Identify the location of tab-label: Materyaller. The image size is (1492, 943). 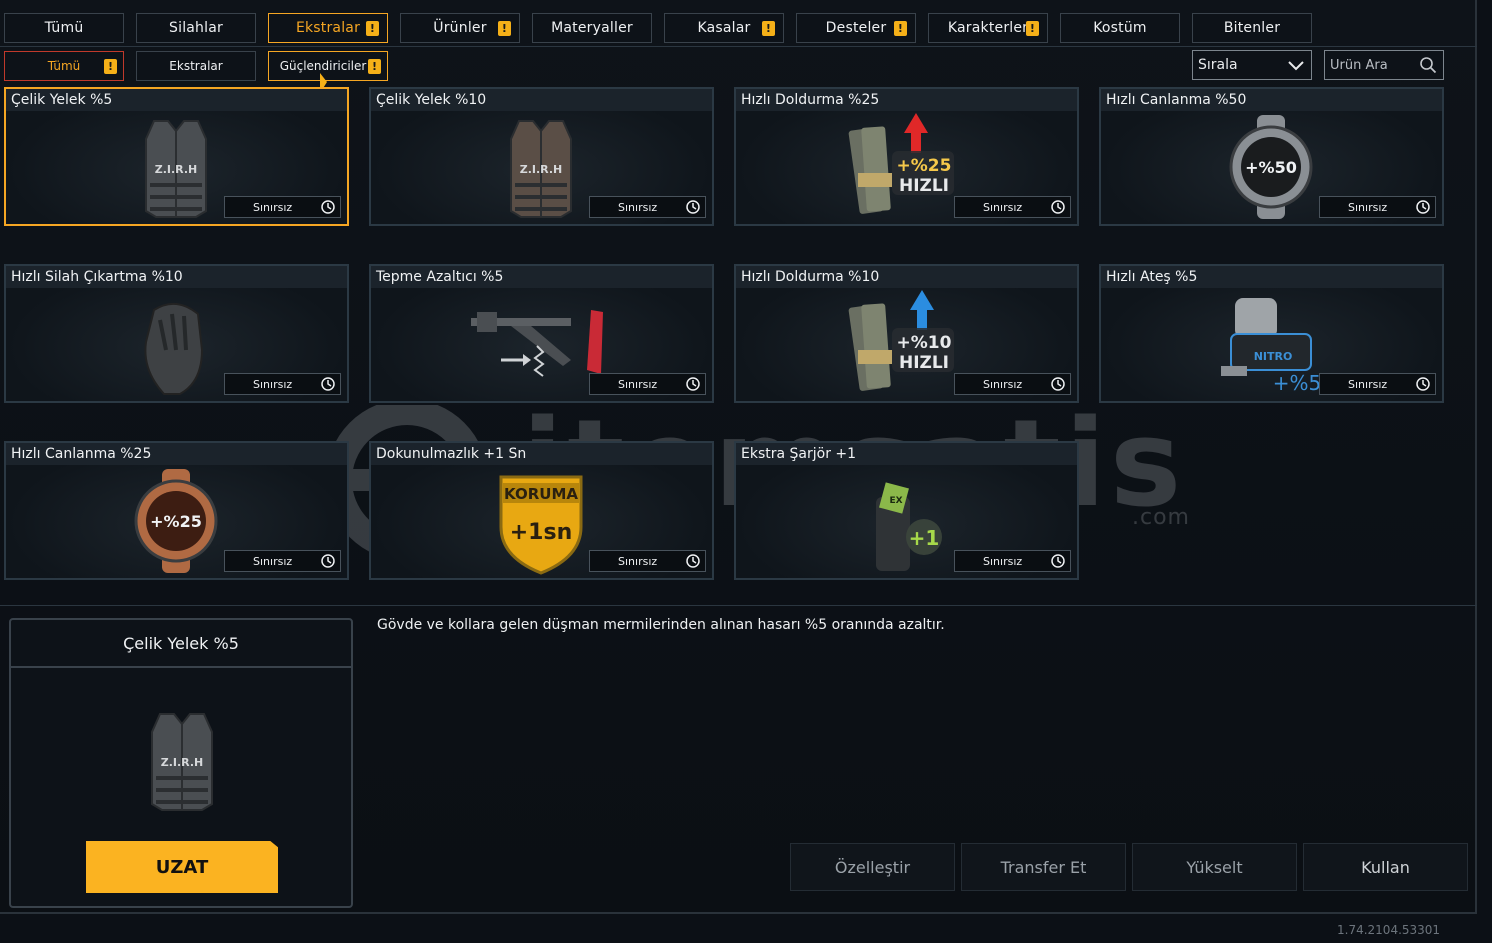
(592, 28).